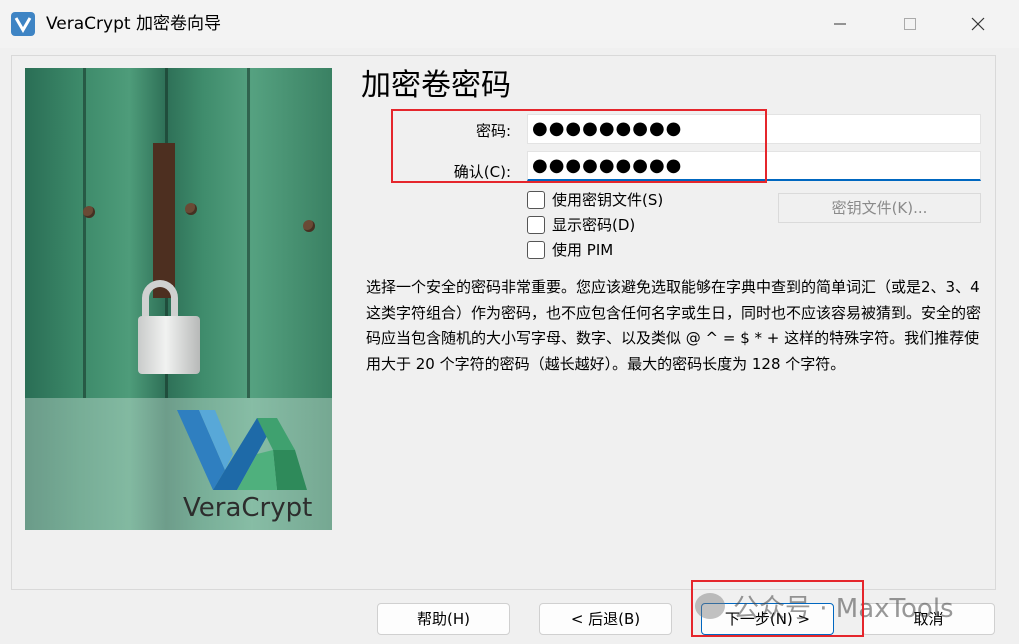 This screenshot has width=1019, height=644. What do you see at coordinates (242, 450) in the screenshot?
I see `veracrypt-logo-icon` at bounding box center [242, 450].